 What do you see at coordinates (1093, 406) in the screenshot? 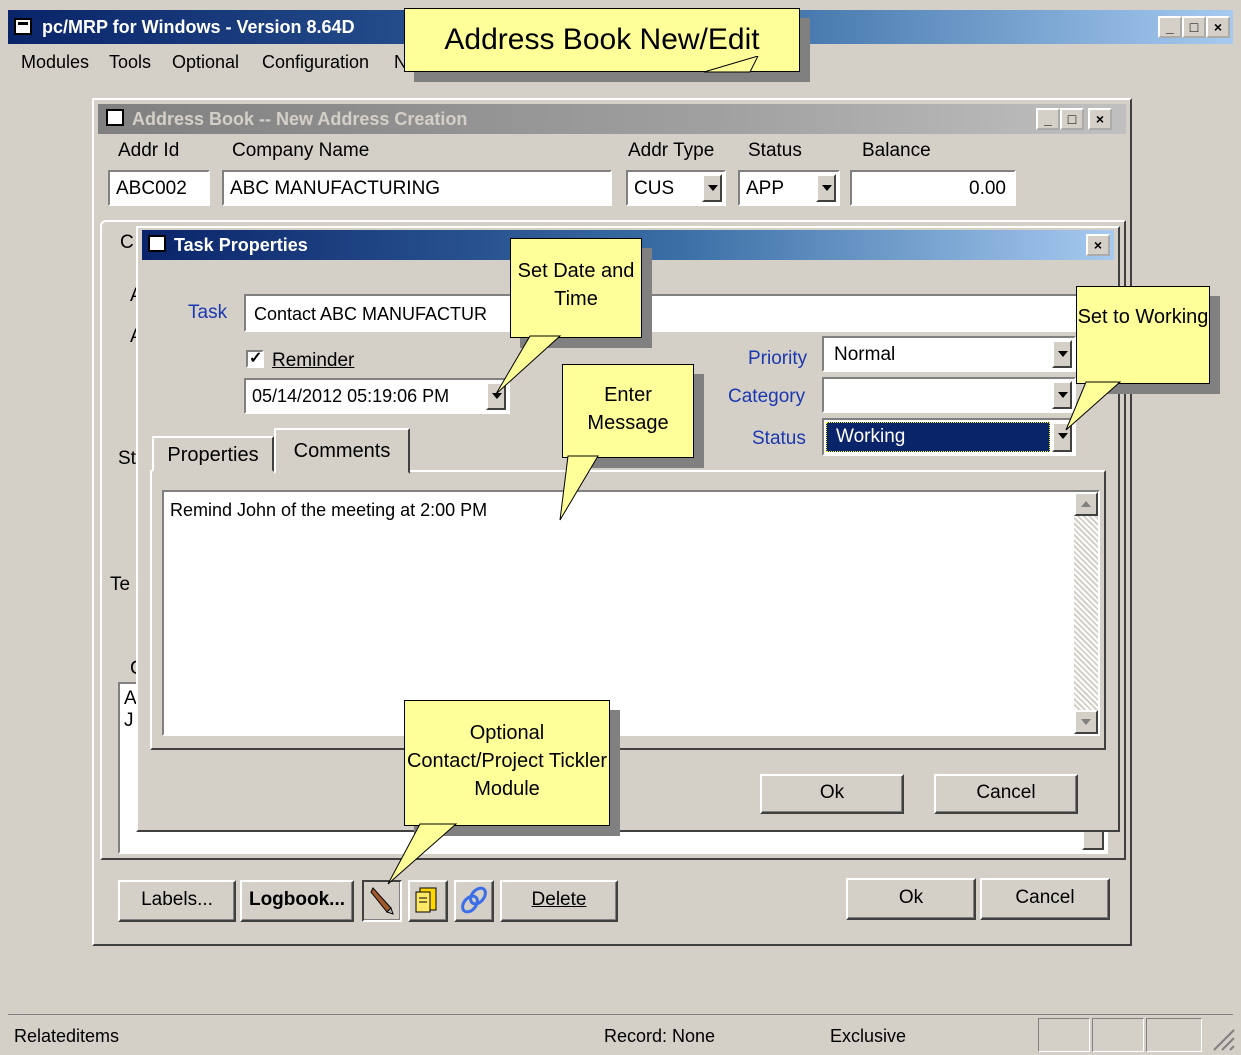
I see `set-working-callout-pointer` at bounding box center [1093, 406].